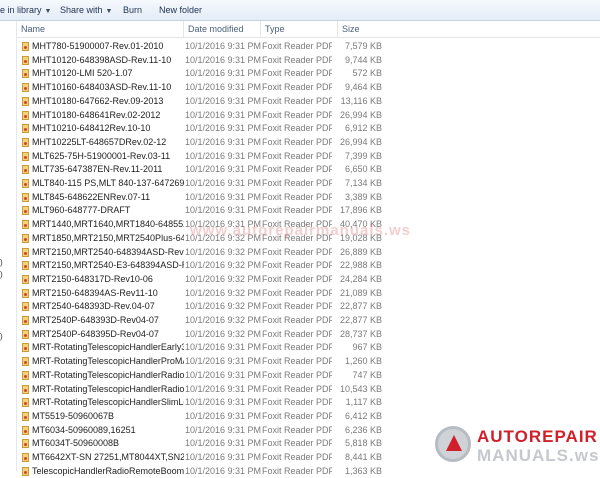  Describe the element at coordinates (537, 436) in the screenshot. I see `logo-line1: AUTOREPAIR` at that location.